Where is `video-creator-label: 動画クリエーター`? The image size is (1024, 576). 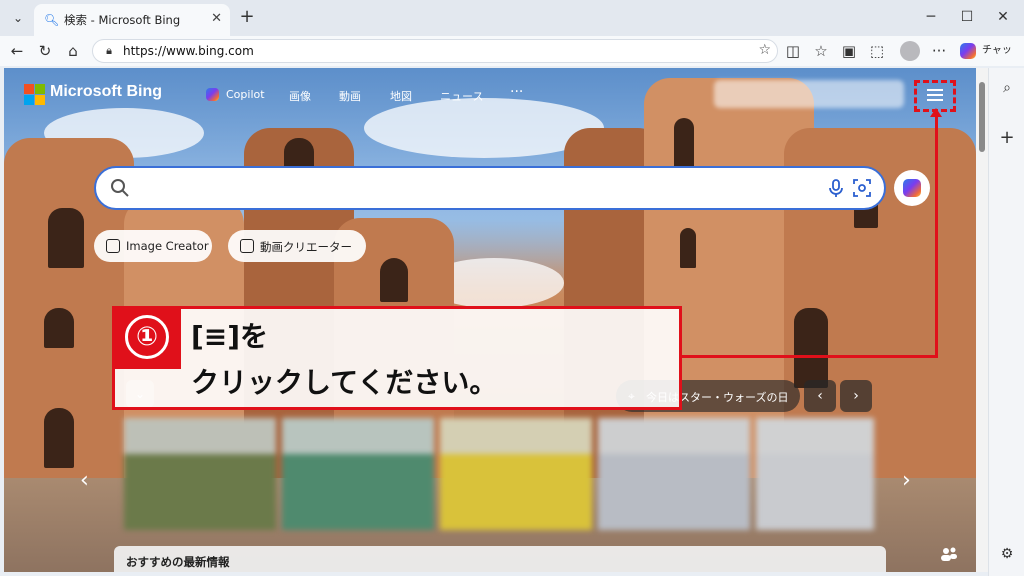
video-creator-label: 動画クリエーター is located at coordinates (306, 247).